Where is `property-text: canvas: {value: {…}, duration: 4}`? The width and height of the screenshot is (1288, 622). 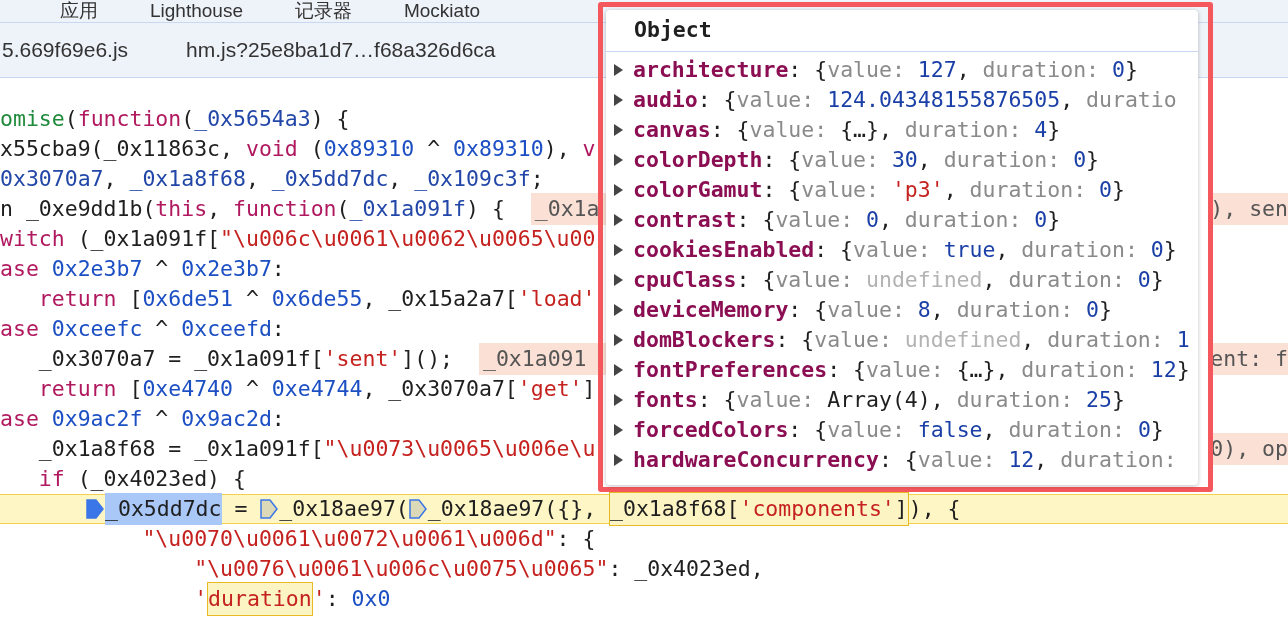
property-text: canvas: {value: {…}, duration: 4} is located at coordinates (847, 129).